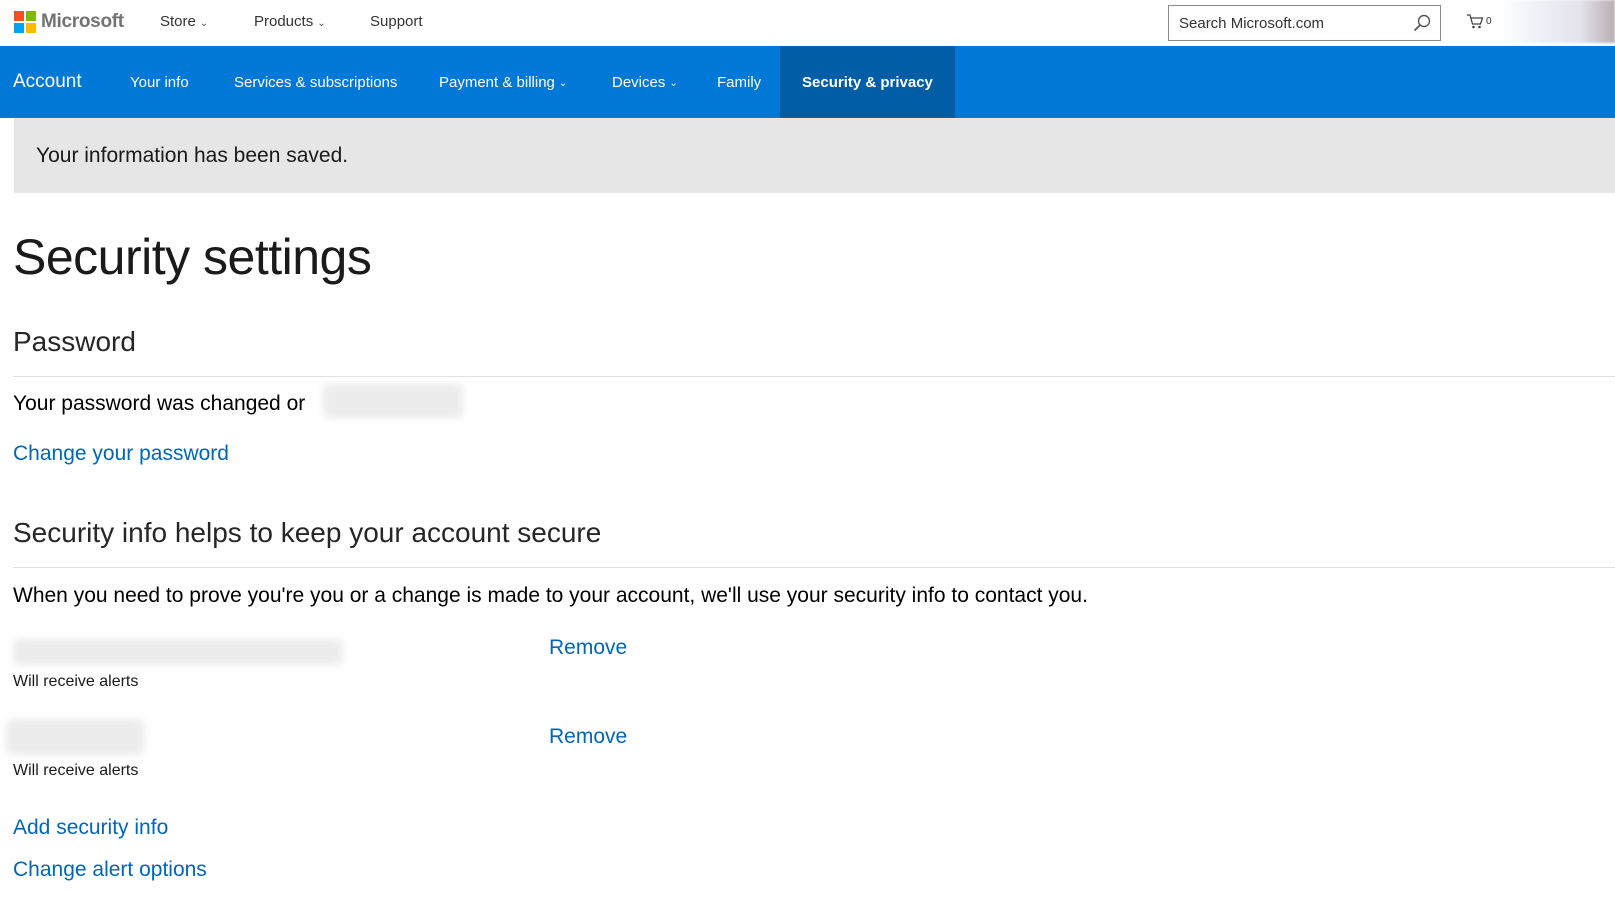  I want to click on account-title: Account, so click(47, 81).